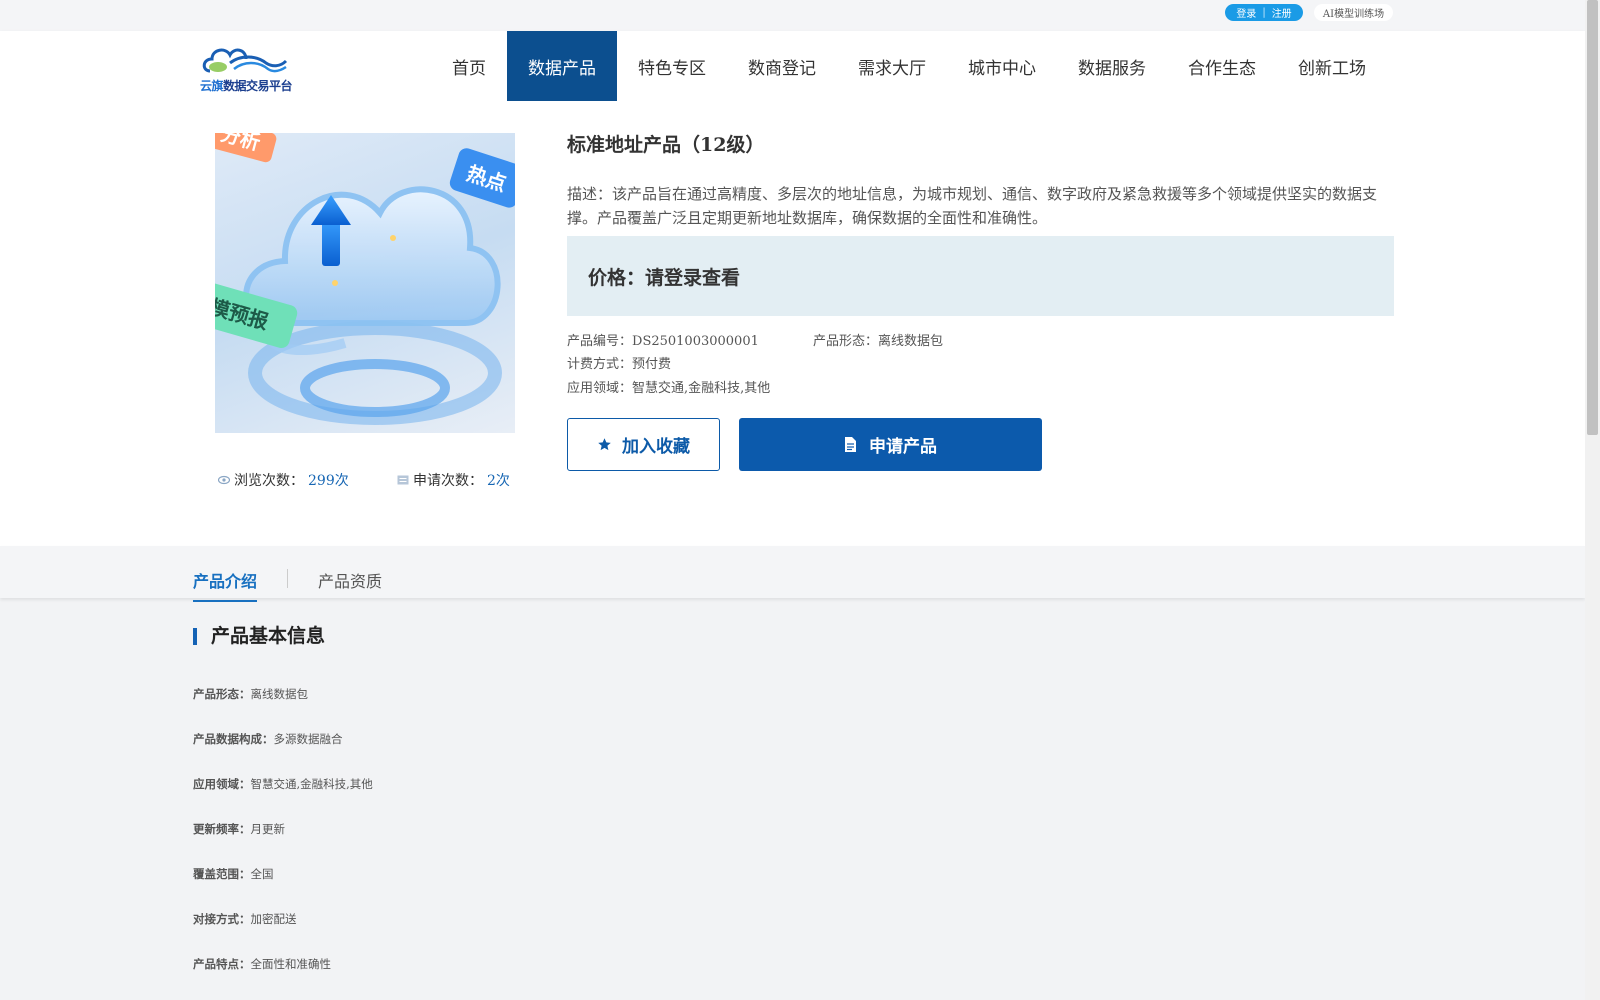  I want to click on info-label: 产品特点：, so click(222, 964).